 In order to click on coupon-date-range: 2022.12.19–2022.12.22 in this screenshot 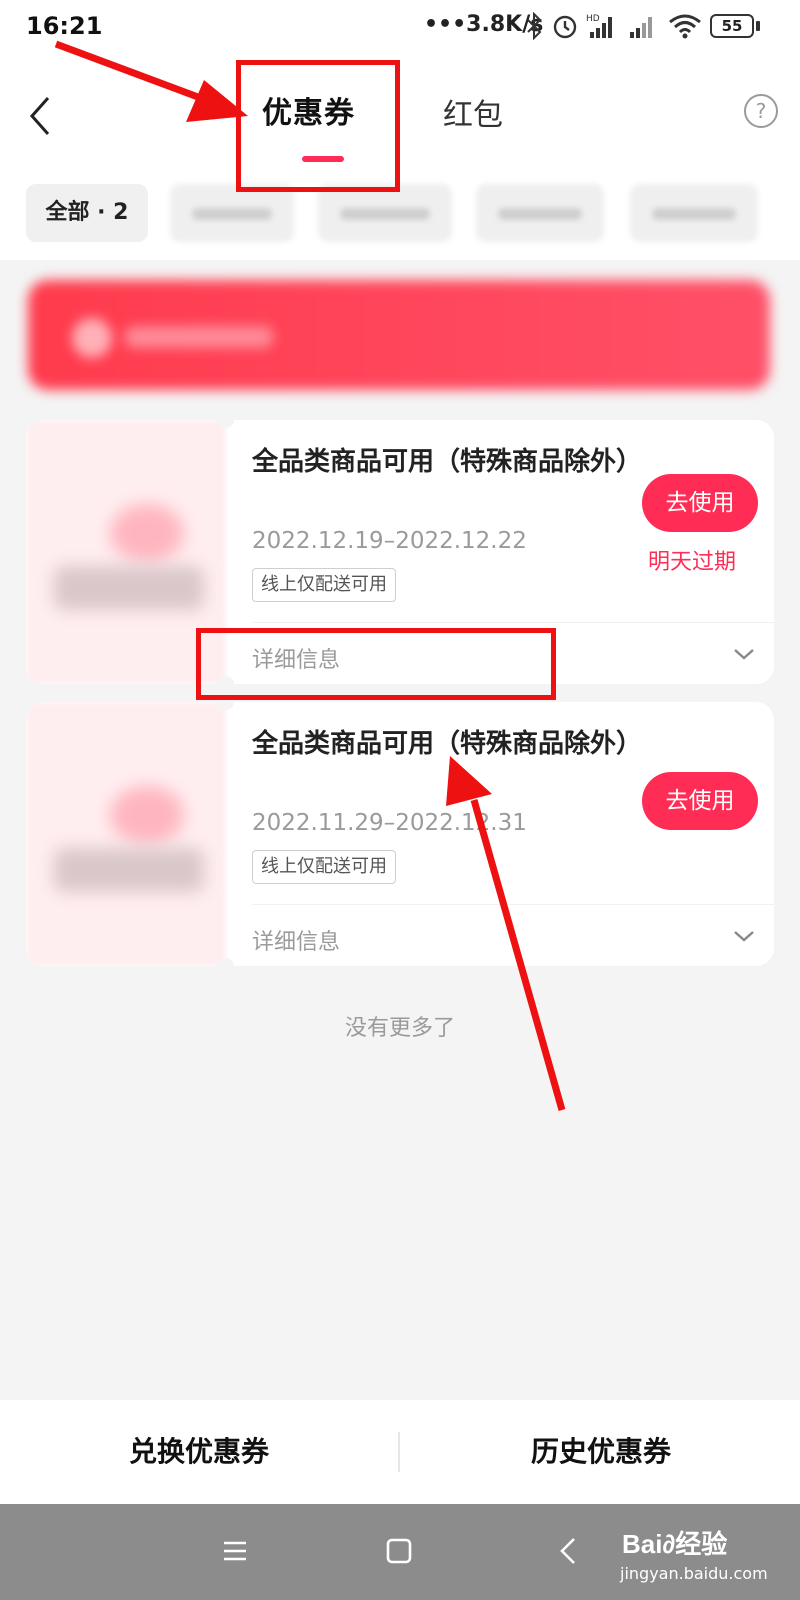, I will do `click(389, 541)`.